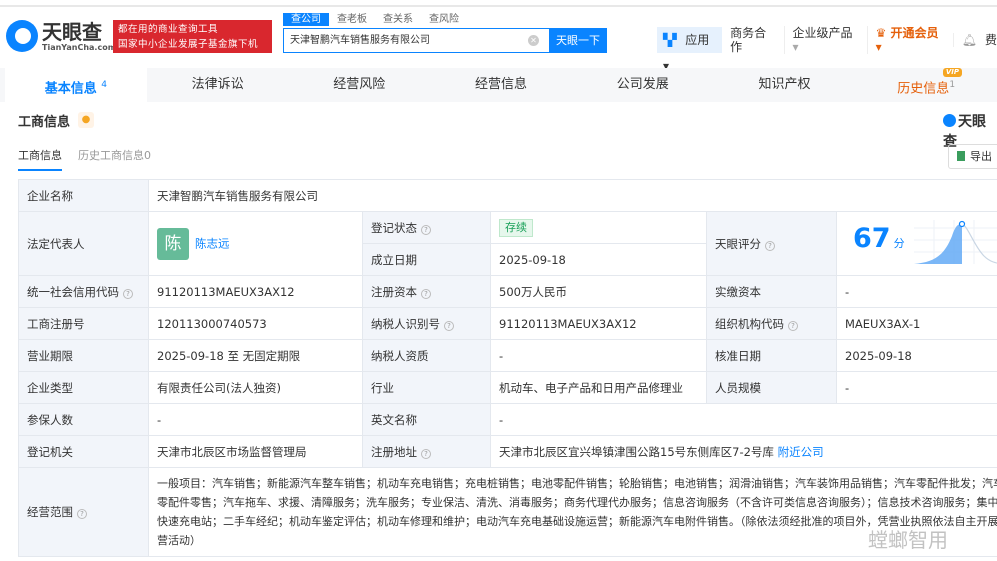  What do you see at coordinates (255, 355) in the screenshot?
I see `business-term: 2025-09-18 至 无固定期限` at bounding box center [255, 355].